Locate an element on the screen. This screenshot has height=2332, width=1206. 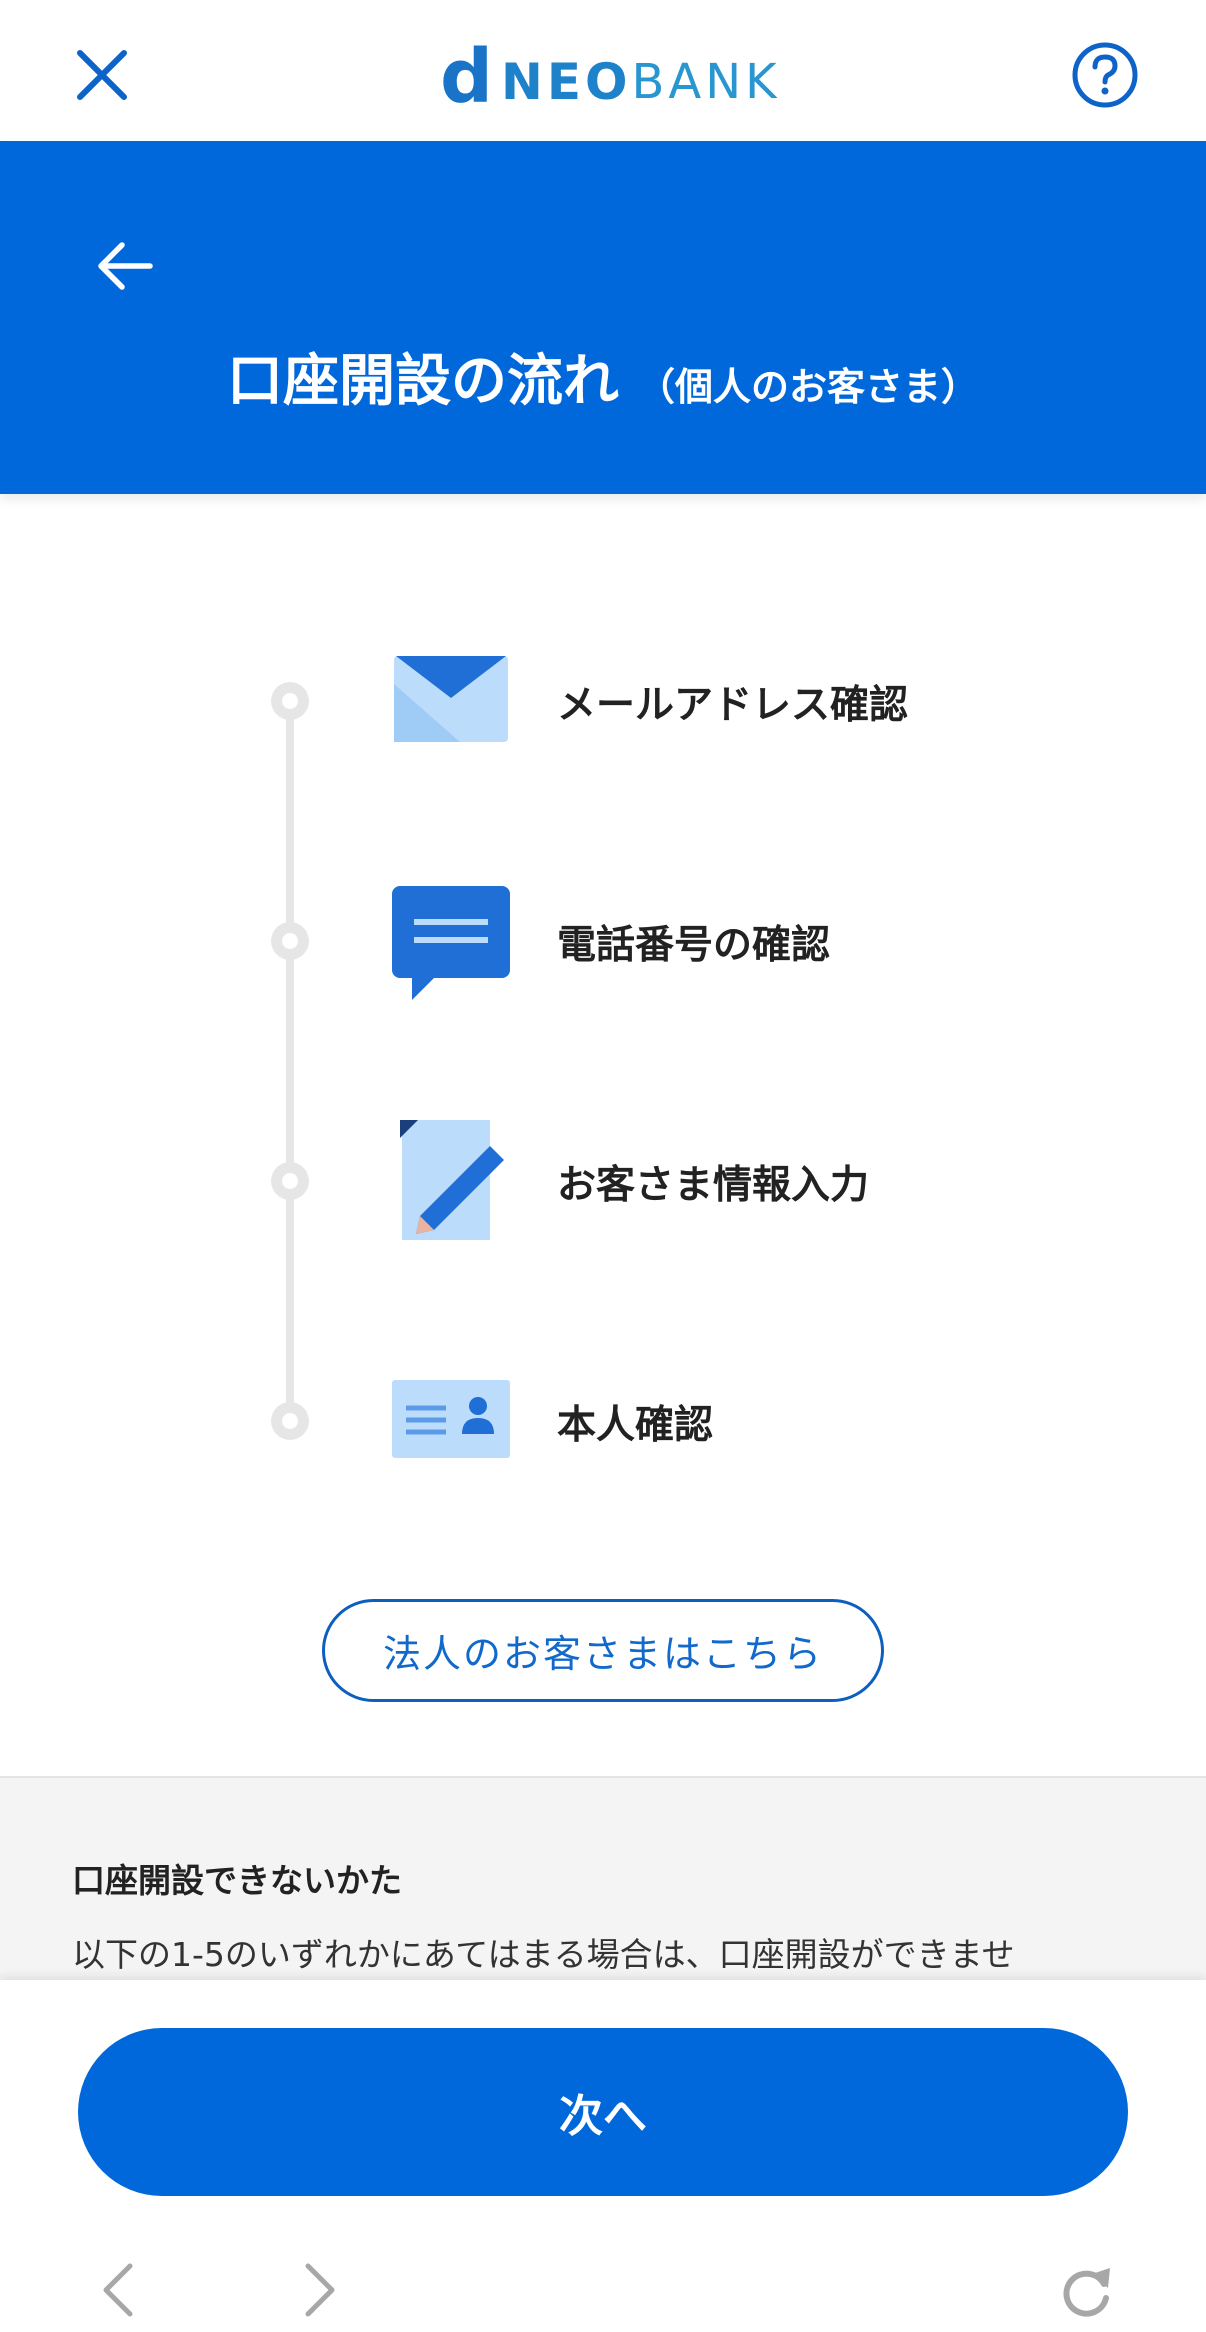
logo-bank: BANK is located at coordinates (706, 82).